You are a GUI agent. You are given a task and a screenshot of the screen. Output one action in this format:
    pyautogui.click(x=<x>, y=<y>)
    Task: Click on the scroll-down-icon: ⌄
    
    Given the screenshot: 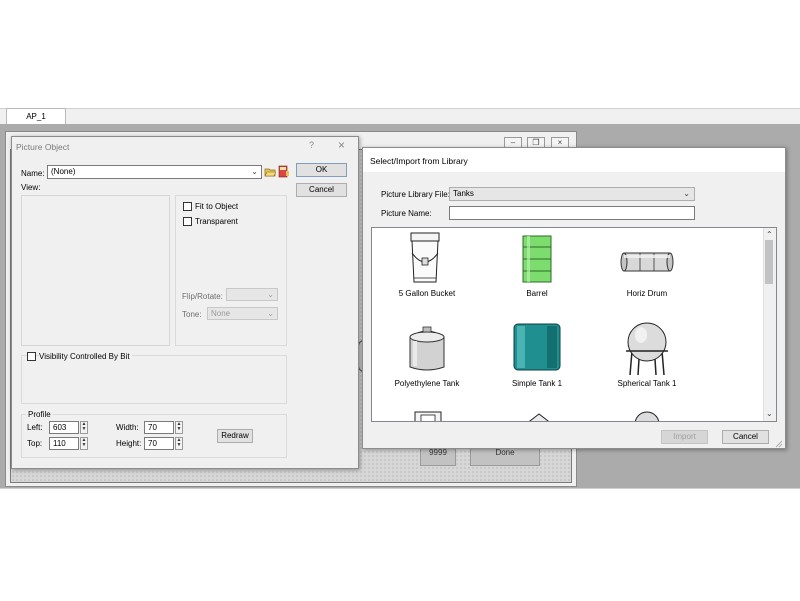 What is the action you would take?
    pyautogui.click(x=769, y=413)
    